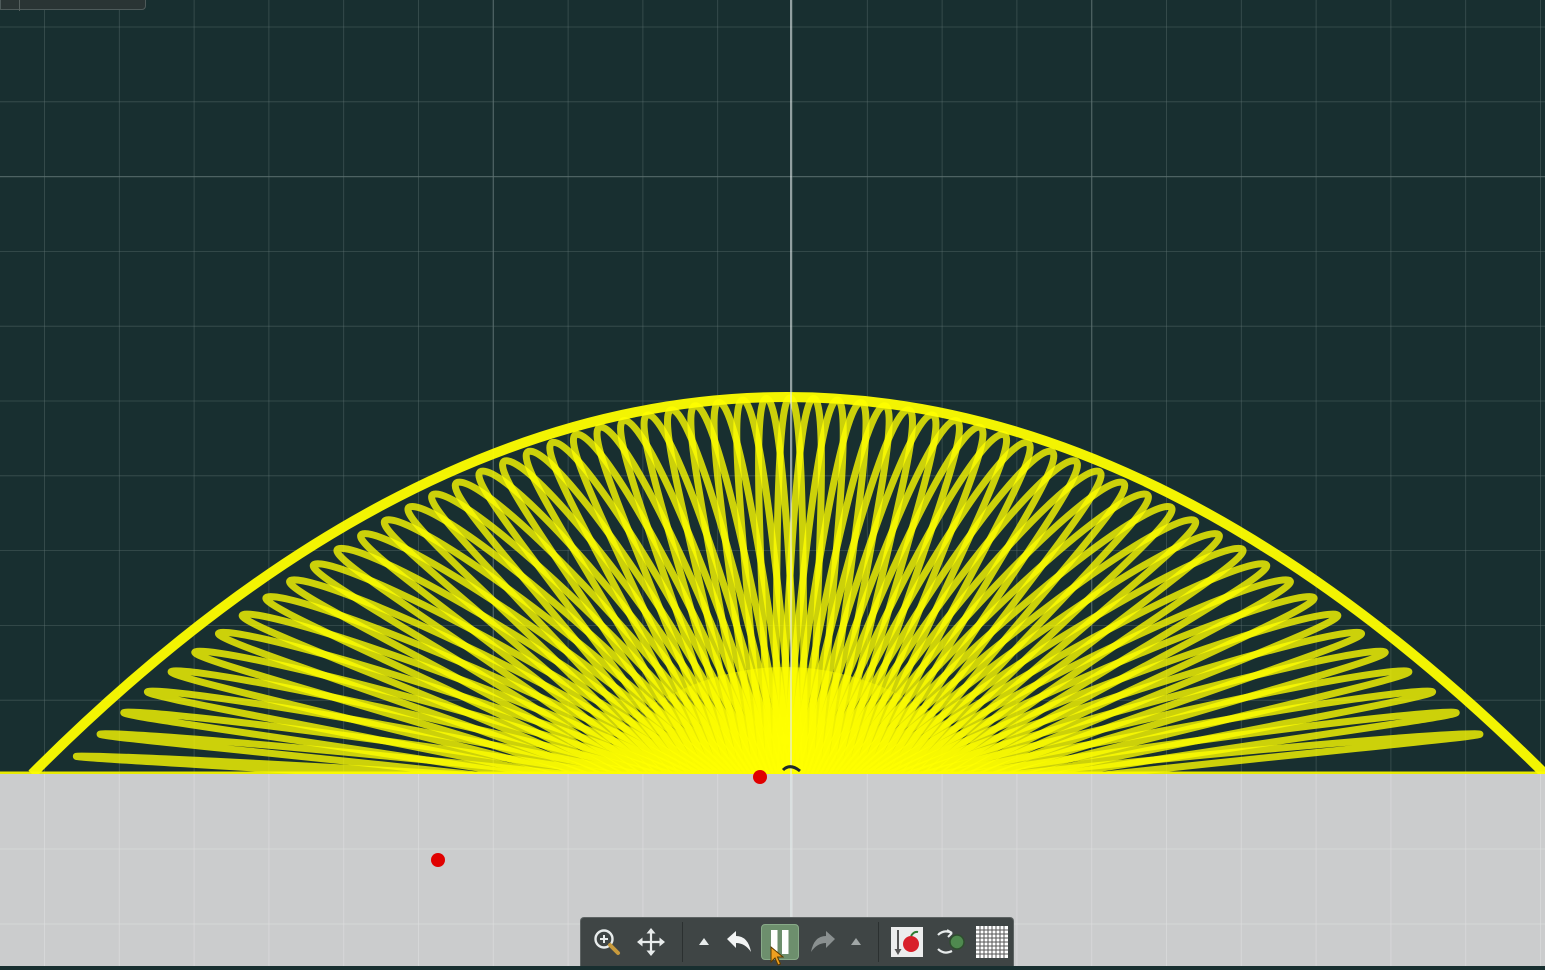  Describe the element at coordinates (438, 860) in the screenshot. I see `reference-point-marker` at that location.